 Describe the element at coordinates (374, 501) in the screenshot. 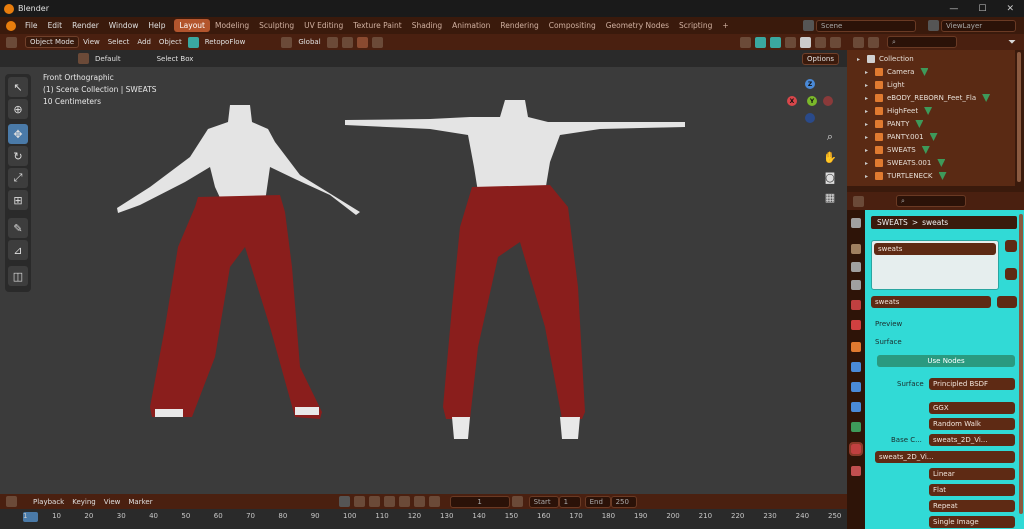

I see `prev-key-icon` at that location.